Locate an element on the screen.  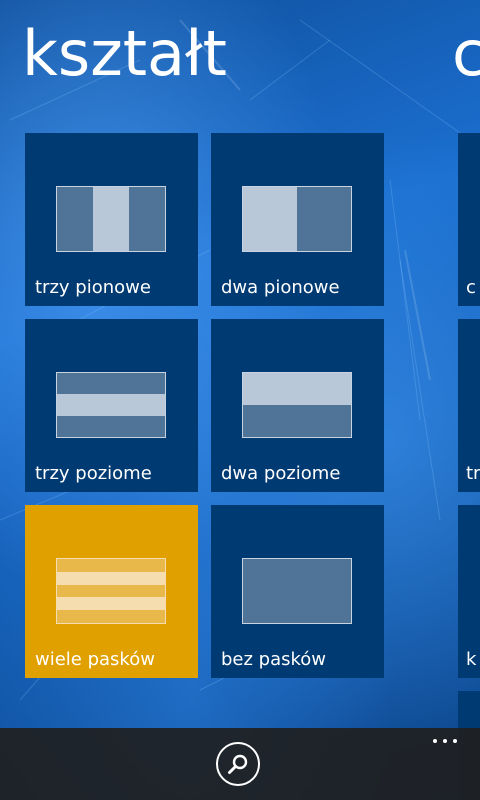
search-button is located at coordinates (238, 764).